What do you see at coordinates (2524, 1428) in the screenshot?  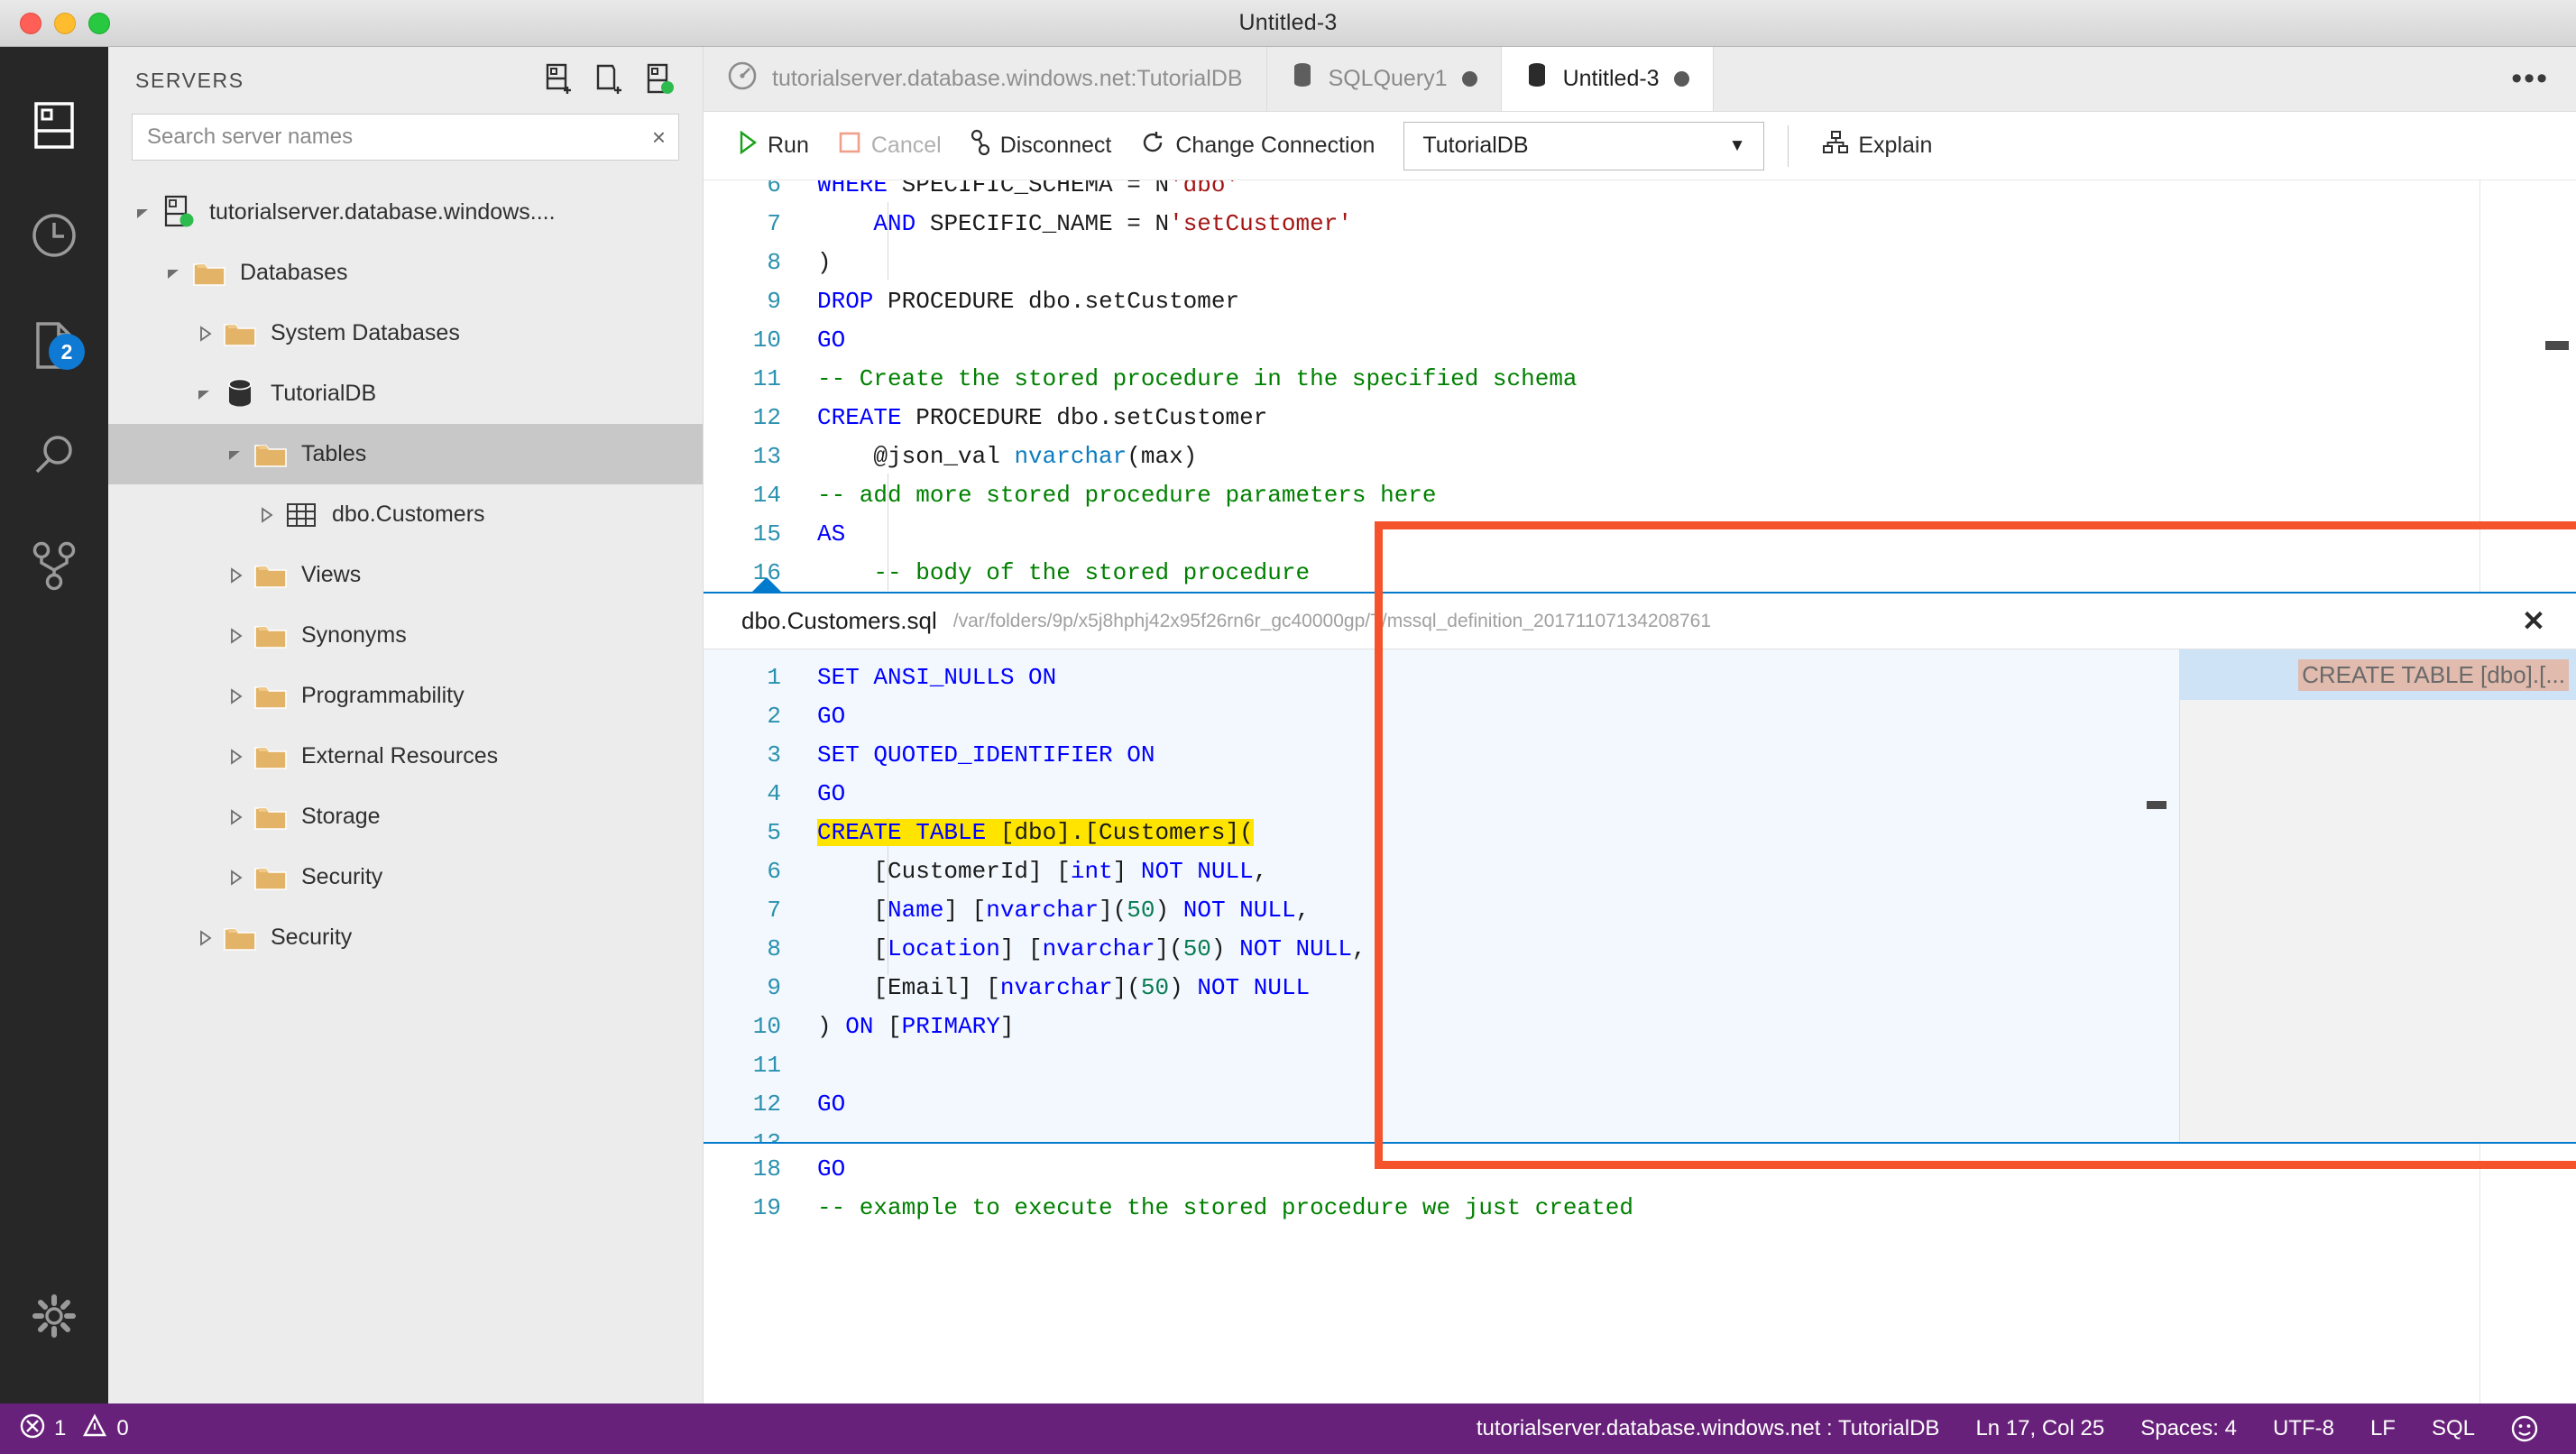 I see `smiley-icon` at bounding box center [2524, 1428].